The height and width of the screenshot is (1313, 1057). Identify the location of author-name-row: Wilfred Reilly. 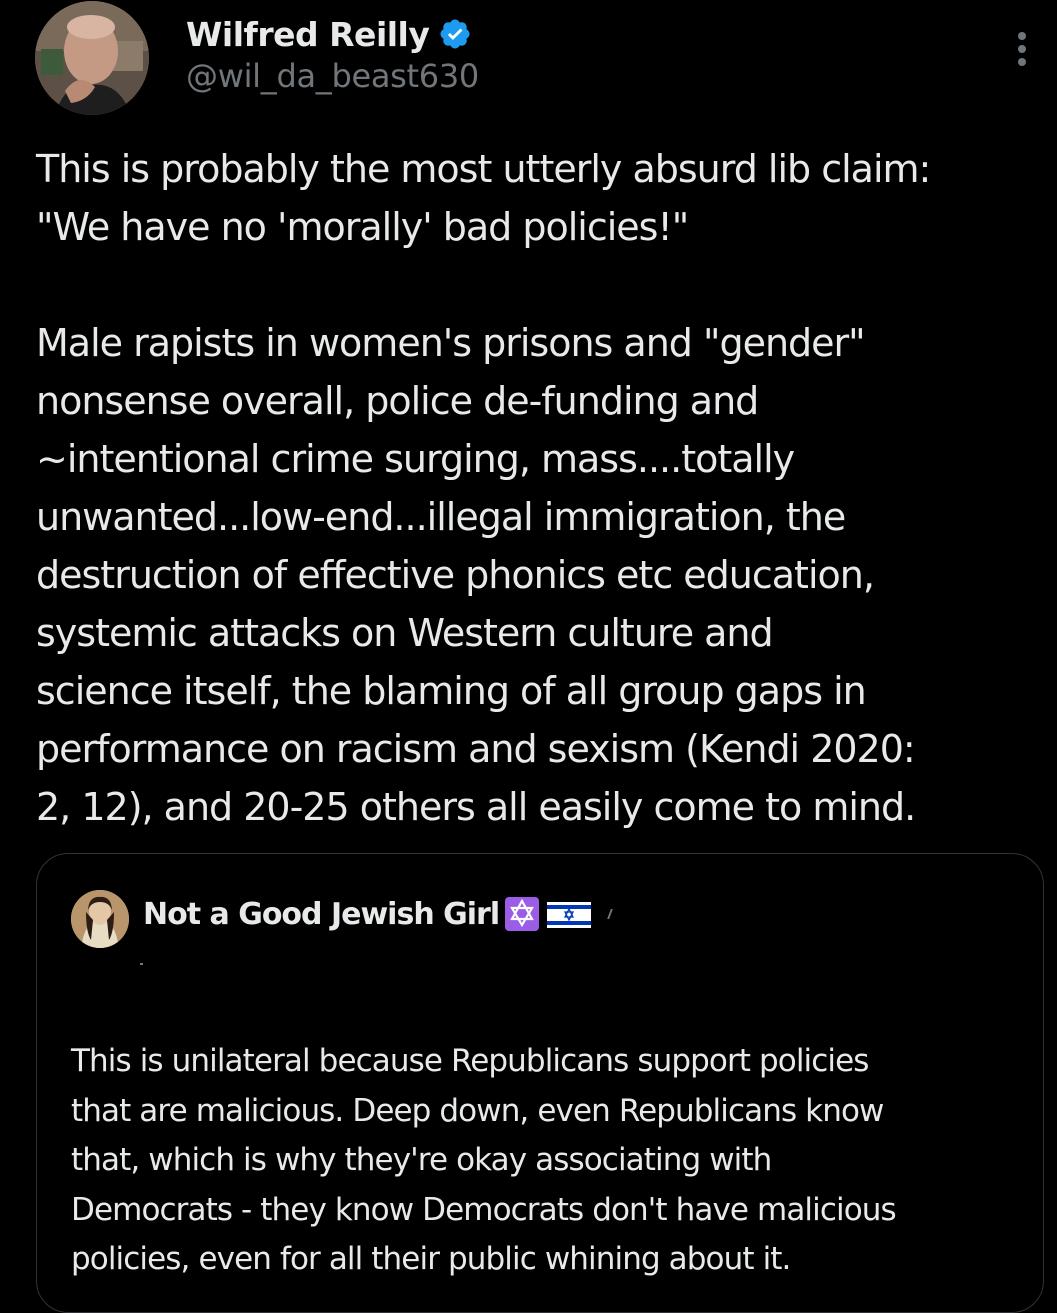
(329, 34).